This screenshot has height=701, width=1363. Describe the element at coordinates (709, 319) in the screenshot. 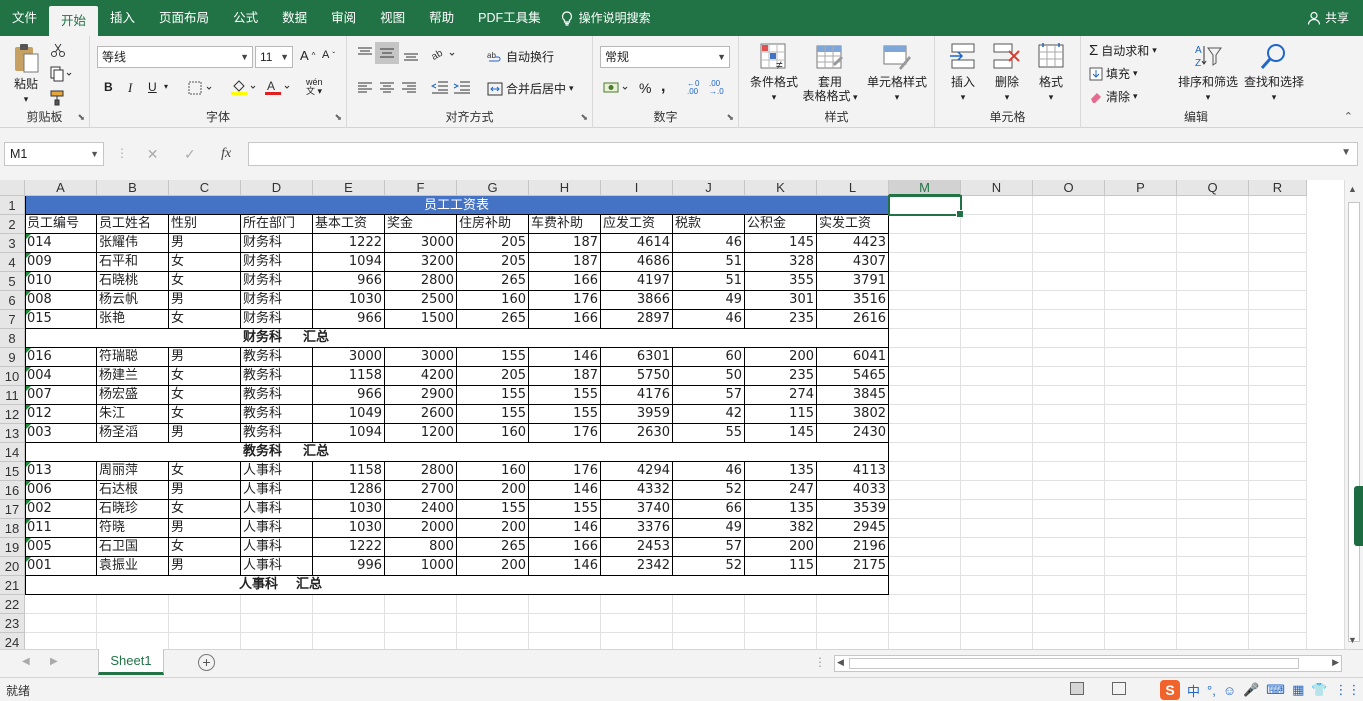

I see `data-cell: 46` at that location.